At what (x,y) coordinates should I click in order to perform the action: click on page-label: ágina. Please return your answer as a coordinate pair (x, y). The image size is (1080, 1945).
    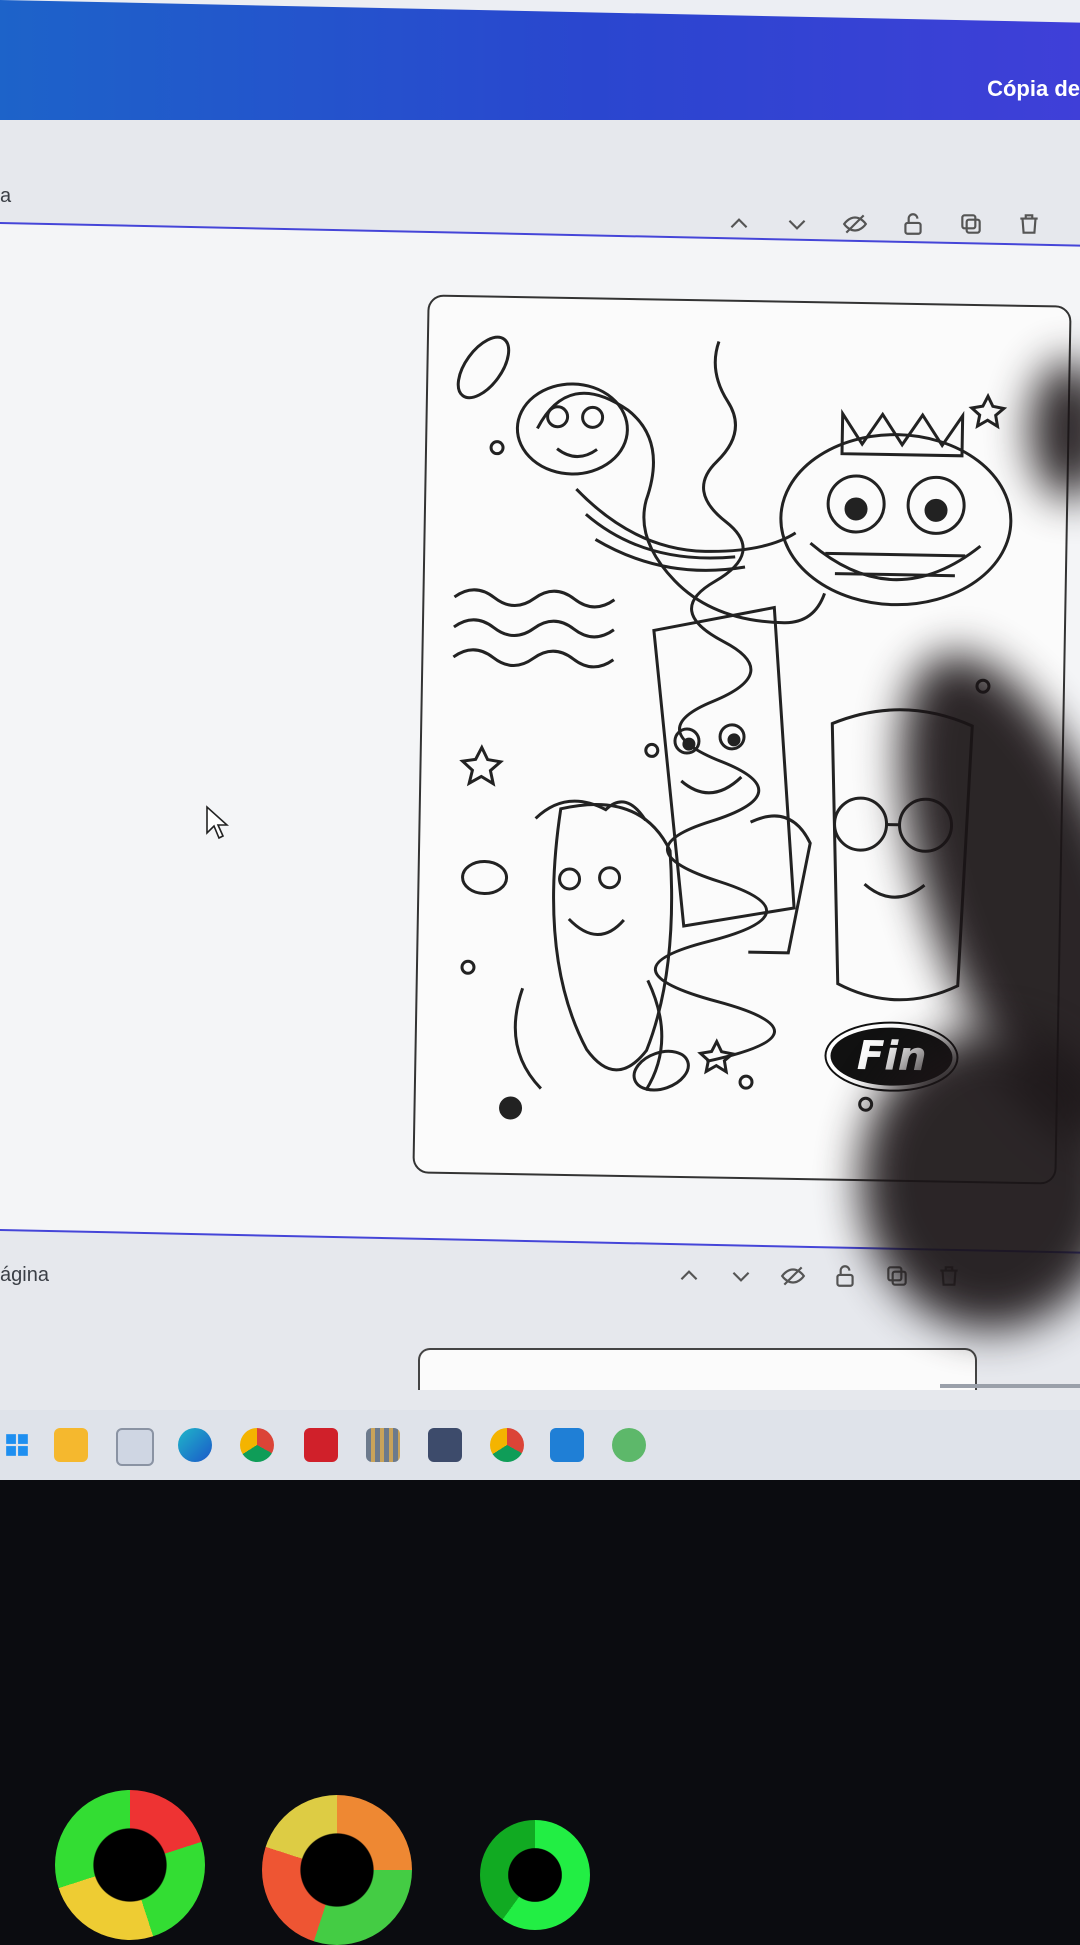
    Looking at the image, I should click on (24, 1275).